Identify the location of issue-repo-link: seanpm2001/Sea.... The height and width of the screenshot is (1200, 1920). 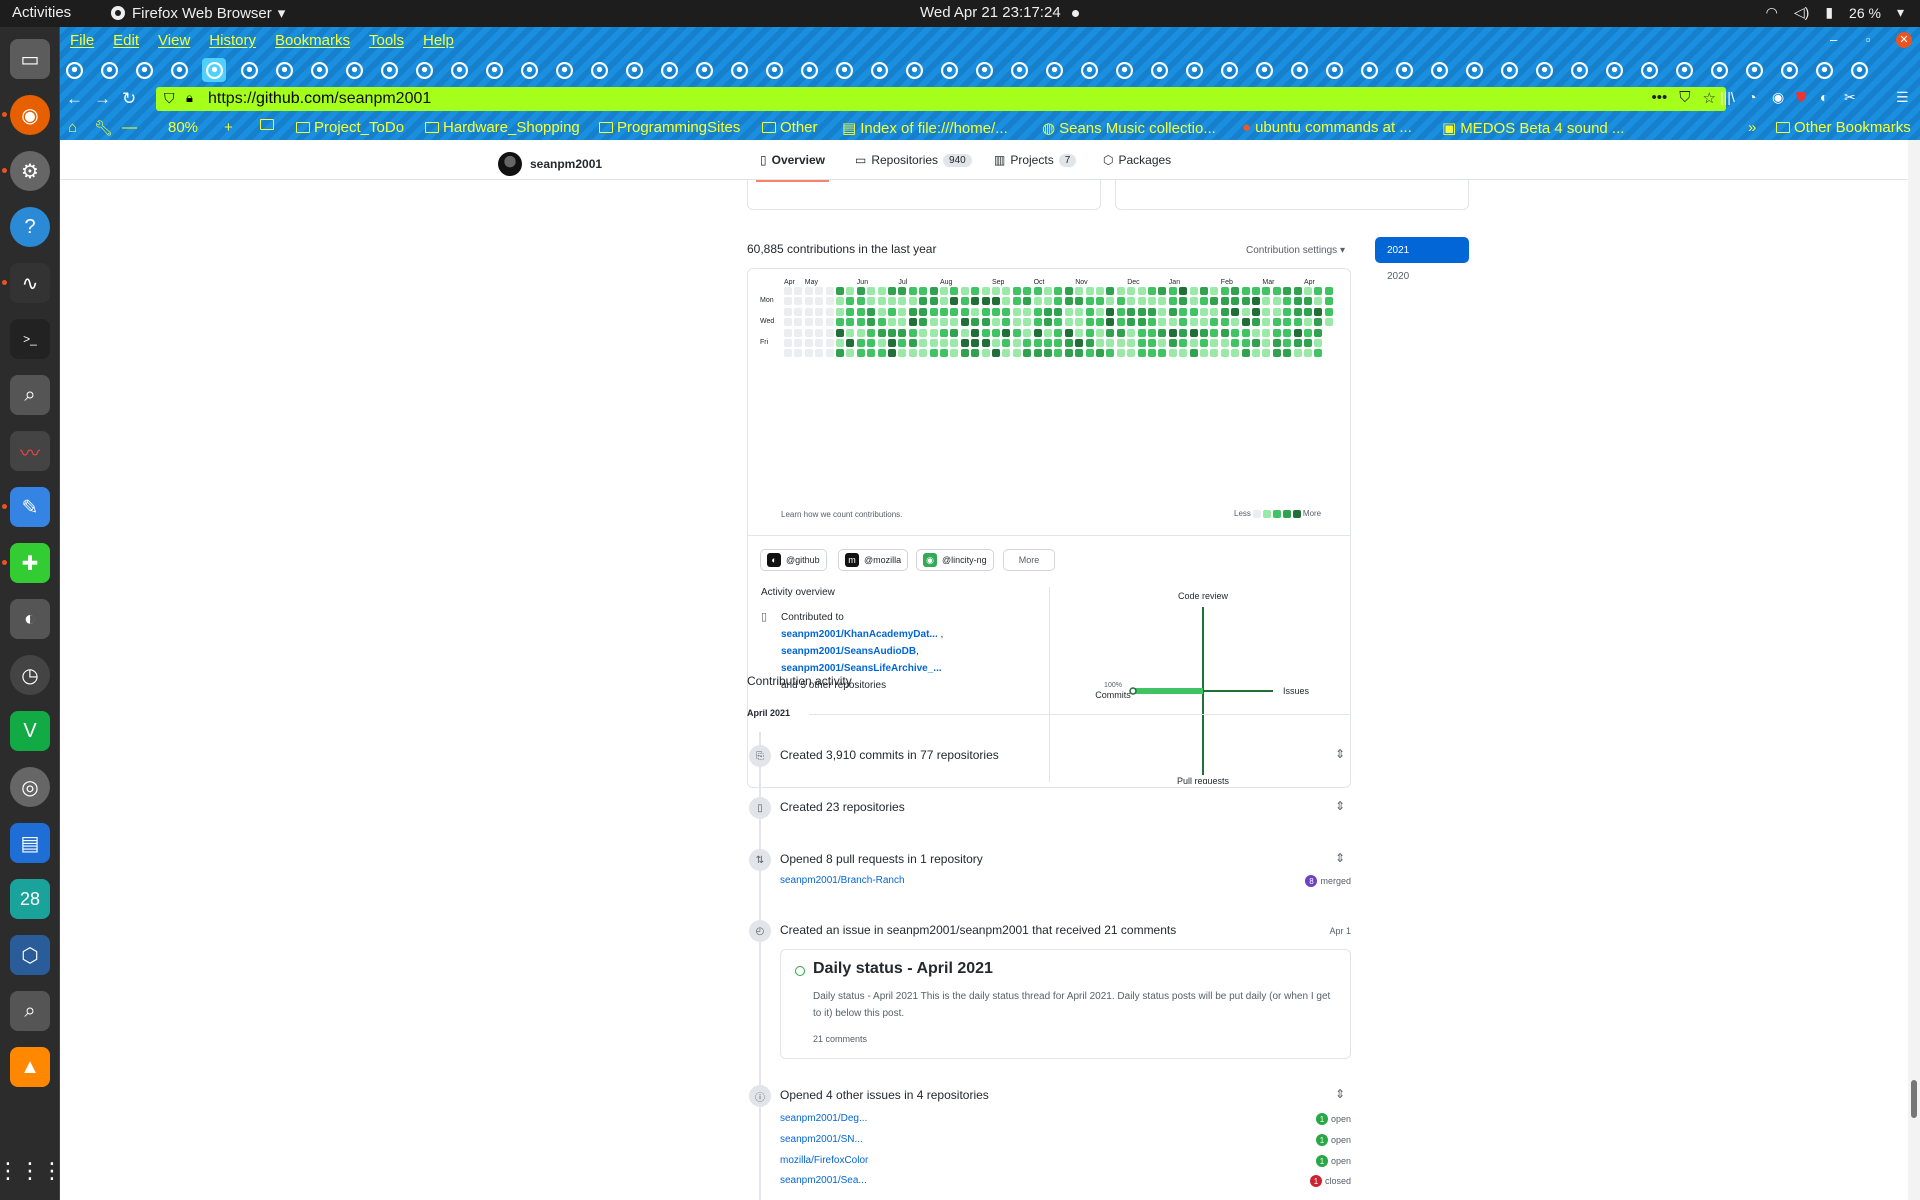
(823, 1180).